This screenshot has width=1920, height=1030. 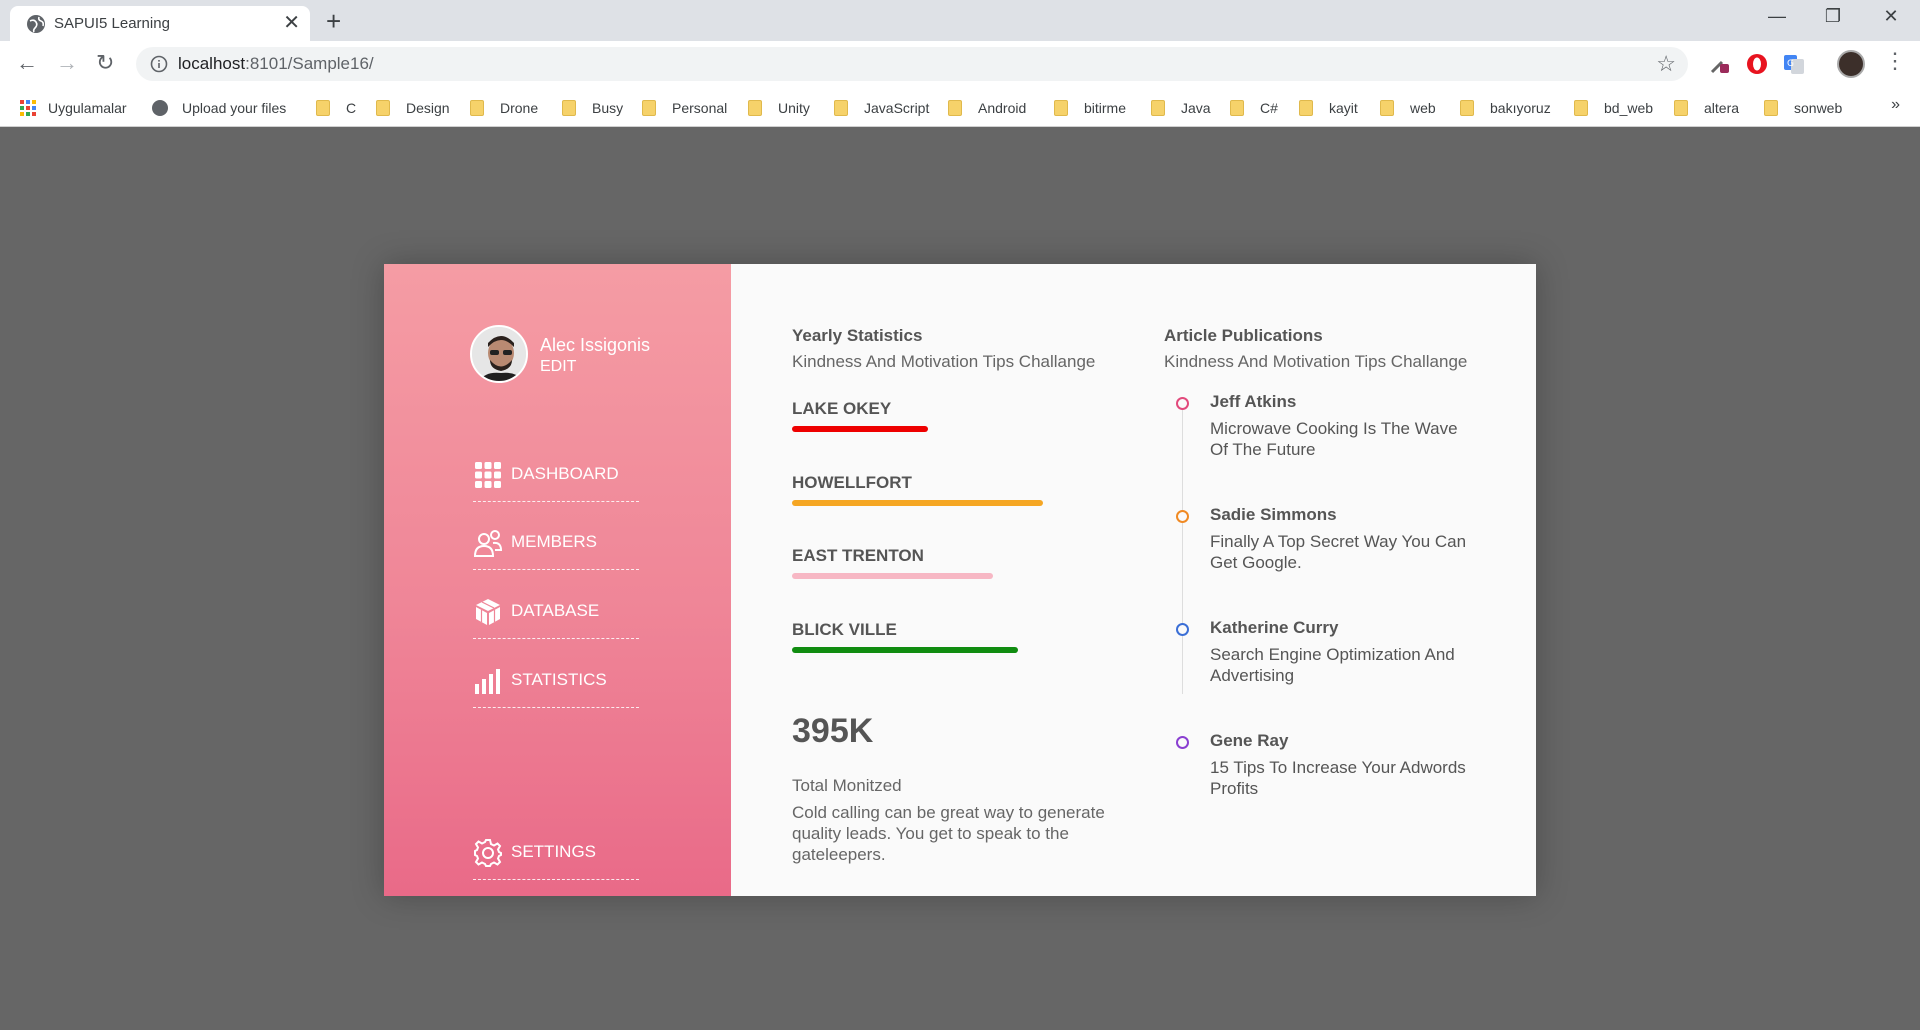 I want to click on menu-label: DASHBOARD, so click(x=565, y=473).